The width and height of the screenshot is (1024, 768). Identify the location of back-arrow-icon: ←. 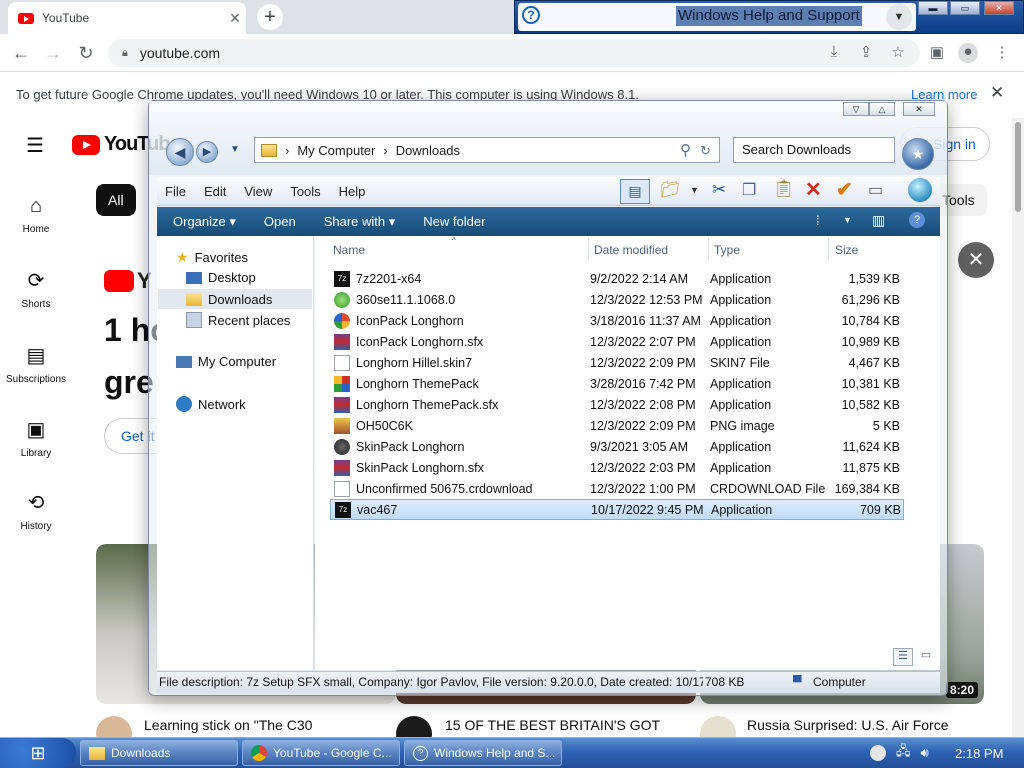
(21, 53).